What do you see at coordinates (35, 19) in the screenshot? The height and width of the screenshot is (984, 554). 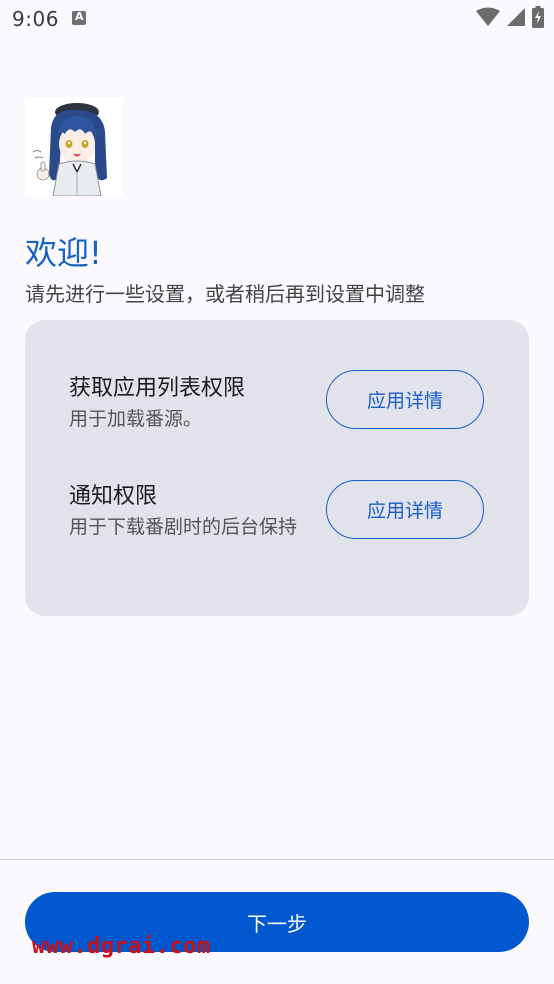 I see `status-time: 9:06` at bounding box center [35, 19].